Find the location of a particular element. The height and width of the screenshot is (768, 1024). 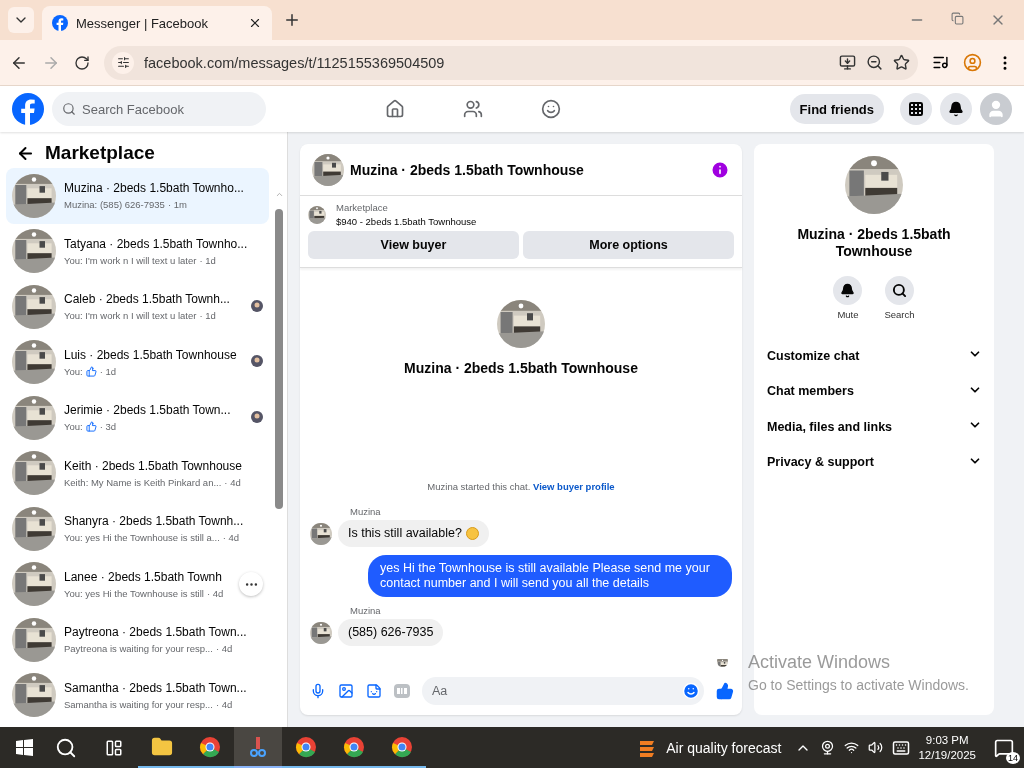

people-icon is located at coordinates (472, 109).